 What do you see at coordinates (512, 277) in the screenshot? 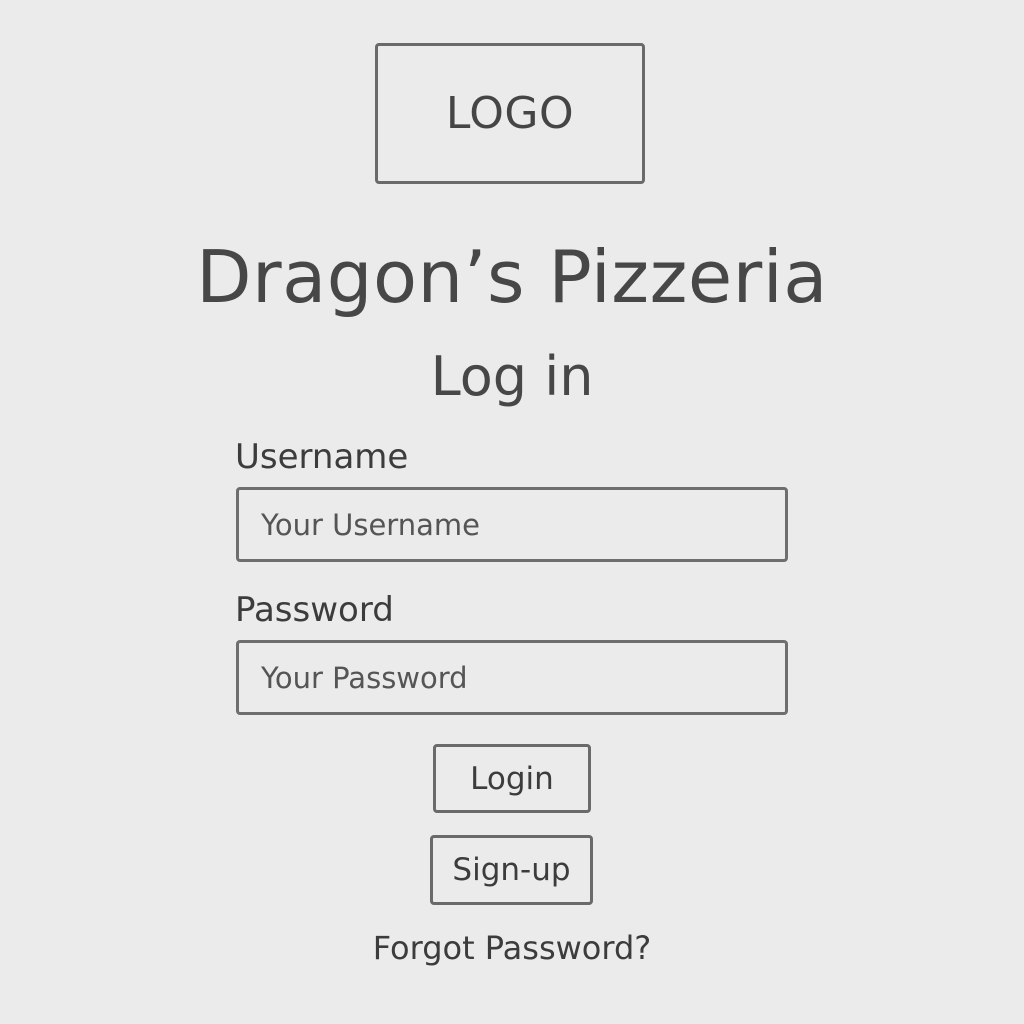
I see `brand-title: Dragon’s Pizzeria` at bounding box center [512, 277].